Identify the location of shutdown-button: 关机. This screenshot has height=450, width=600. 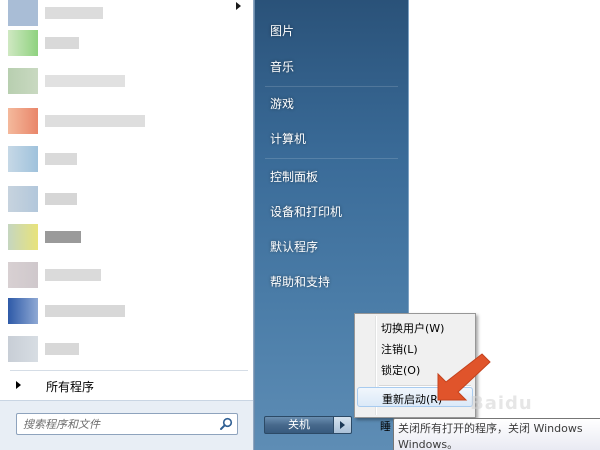
(299, 425).